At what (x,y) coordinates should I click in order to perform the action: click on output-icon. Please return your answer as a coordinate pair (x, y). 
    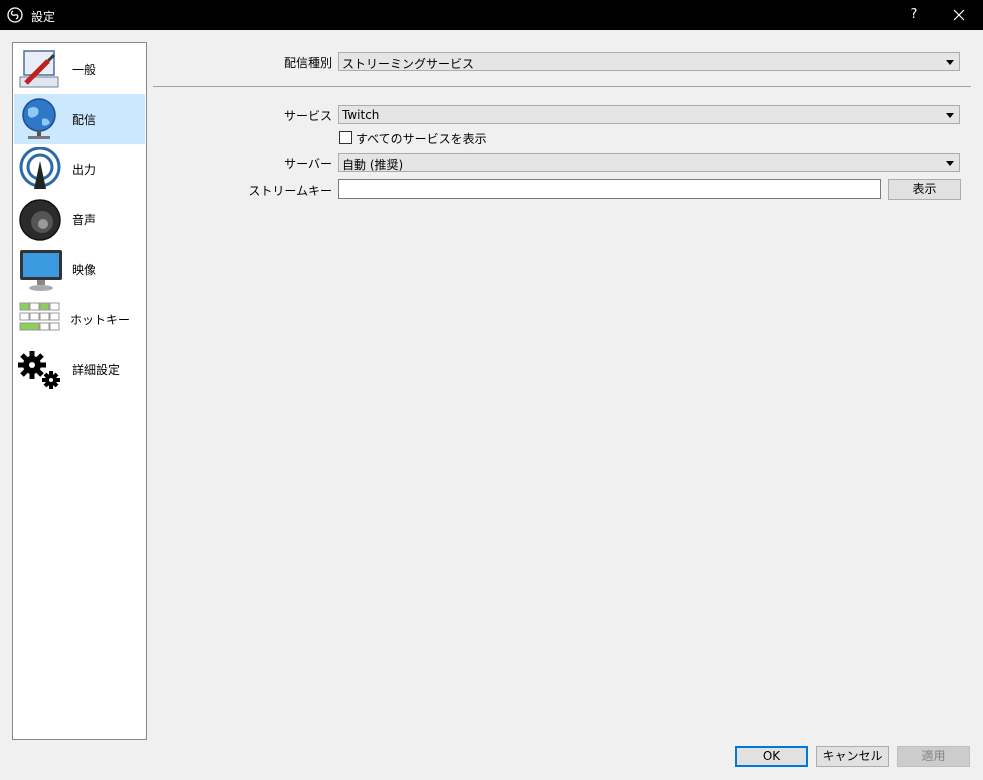
    Looking at the image, I should click on (40, 168).